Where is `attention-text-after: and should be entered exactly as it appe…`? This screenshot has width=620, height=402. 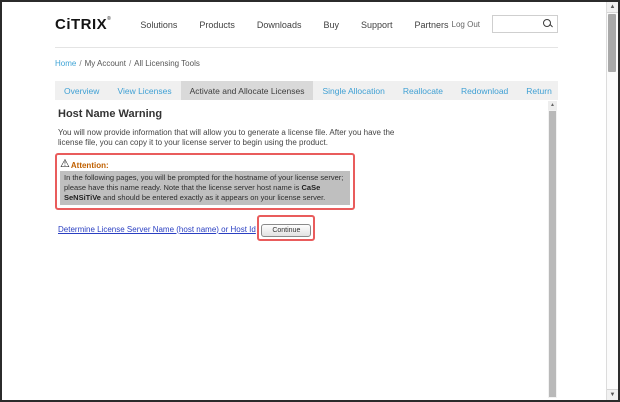
attention-text-after: and should be entered exactly as it appe… is located at coordinates (213, 197).